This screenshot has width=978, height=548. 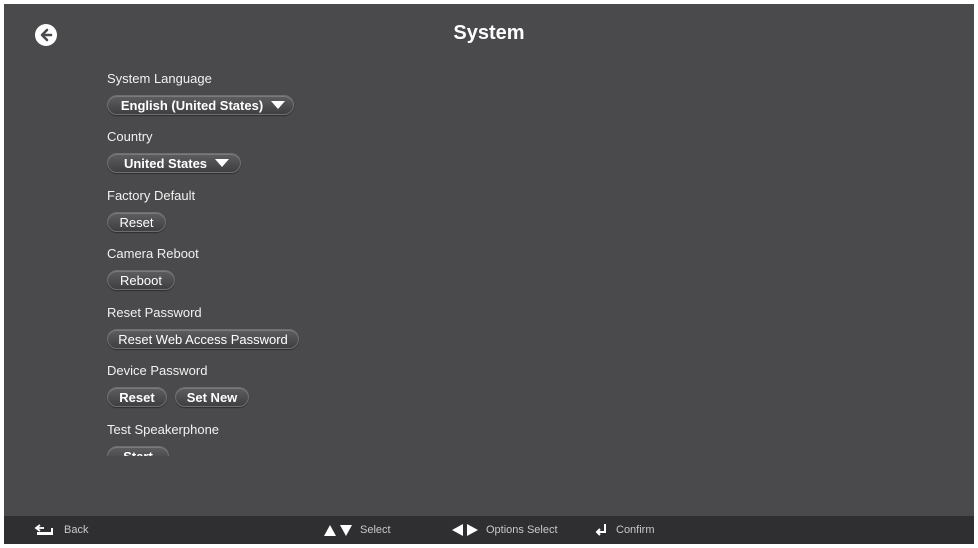 I want to click on footer-select-hint: Select, so click(x=357, y=530).